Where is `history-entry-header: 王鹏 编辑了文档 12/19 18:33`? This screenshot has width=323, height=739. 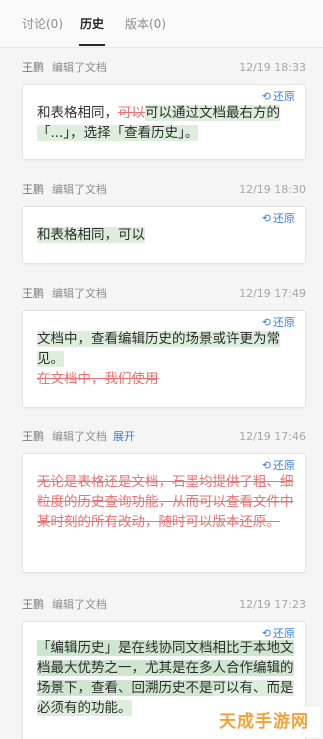 history-entry-header: 王鹏 编辑了文档 12/19 18:33 is located at coordinates (164, 68).